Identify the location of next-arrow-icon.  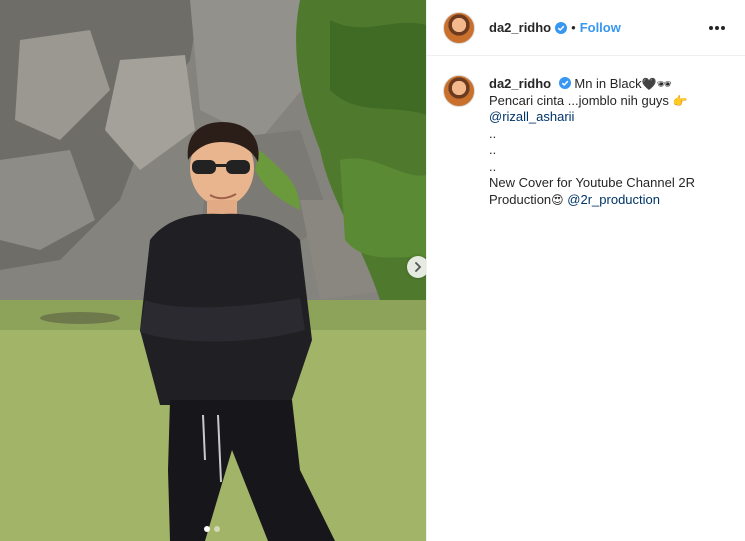
(418, 267).